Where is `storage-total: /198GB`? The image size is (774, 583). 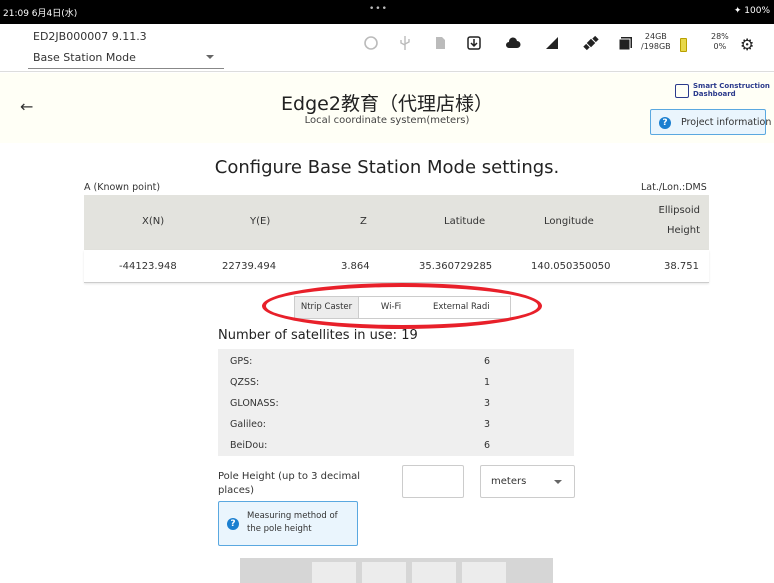 storage-total: /198GB is located at coordinates (656, 46).